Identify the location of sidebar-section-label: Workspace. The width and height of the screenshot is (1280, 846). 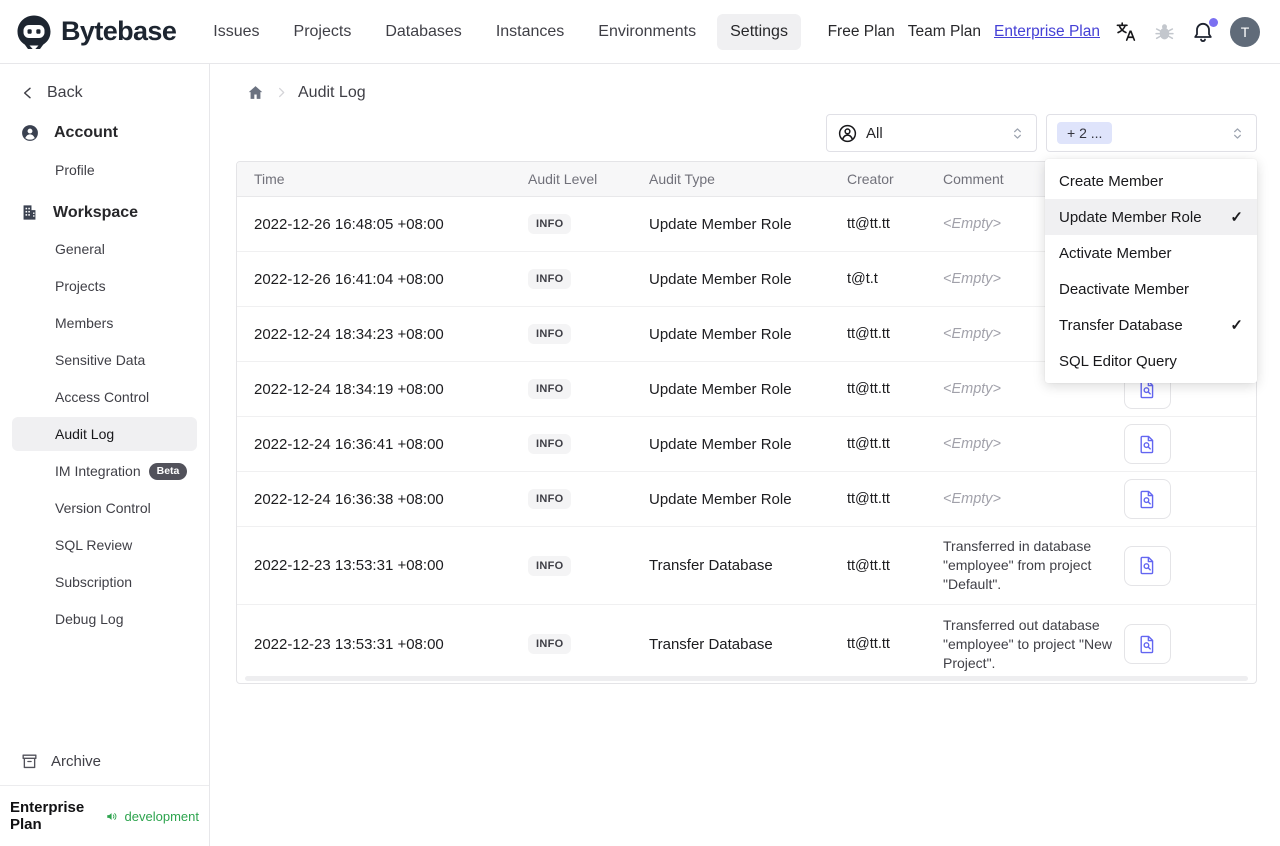
(96, 212).